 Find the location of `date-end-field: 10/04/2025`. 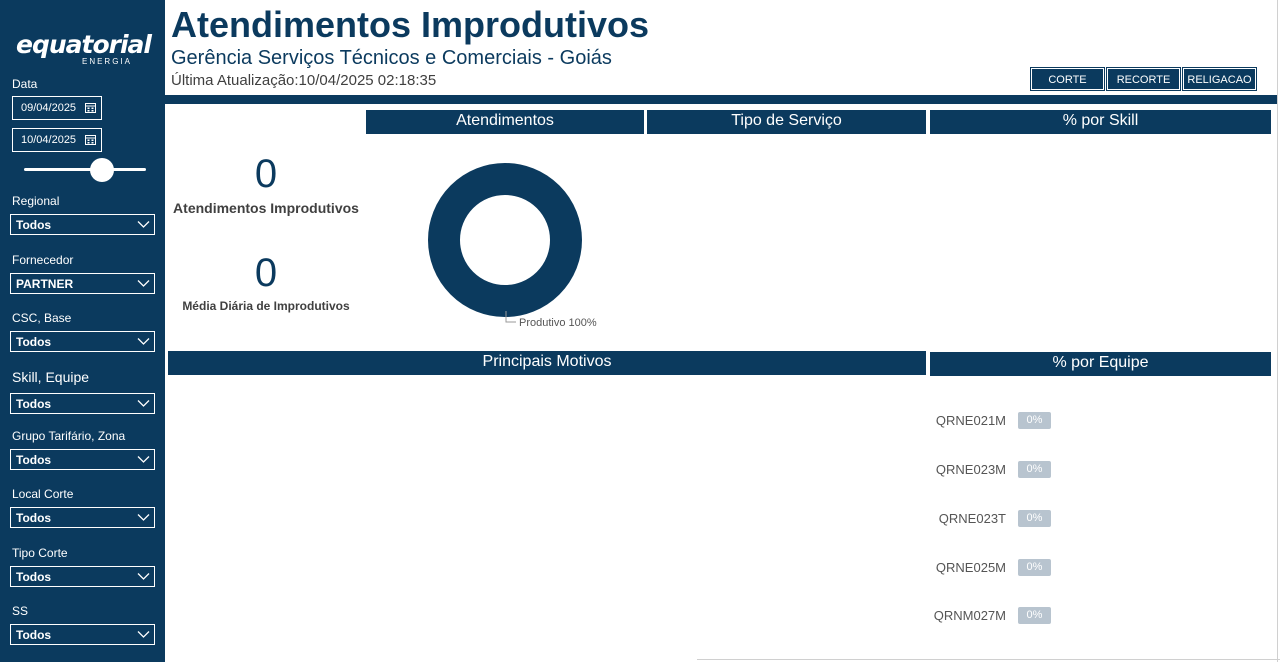

date-end-field: 10/04/2025 is located at coordinates (57, 140).